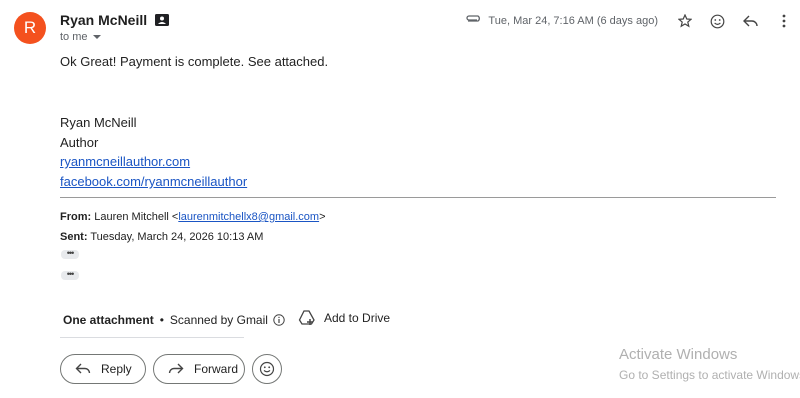 This screenshot has width=800, height=398. I want to click on add-to-drive-label: Add to Drive, so click(357, 318).